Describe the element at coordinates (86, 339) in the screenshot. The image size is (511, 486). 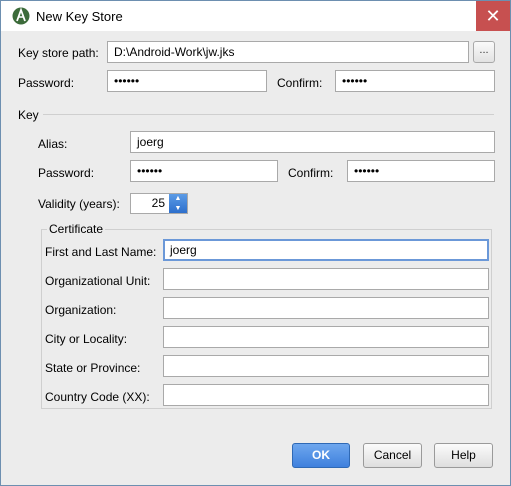
I see `city-locality-label: City or Locality:` at that location.